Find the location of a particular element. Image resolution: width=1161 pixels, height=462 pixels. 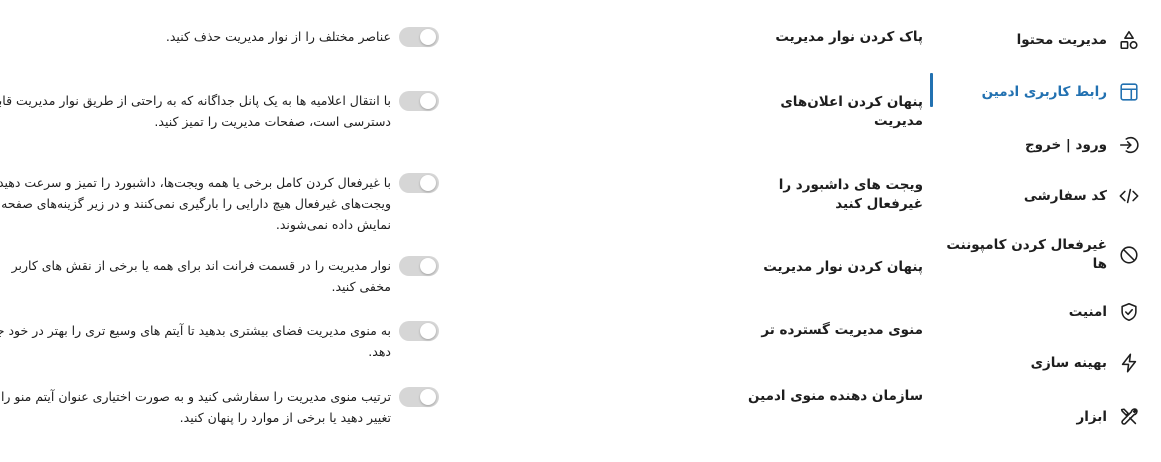

setting-description: عناصر مختلف را از نوار مدیریت حذف کنید. is located at coordinates (278, 36).